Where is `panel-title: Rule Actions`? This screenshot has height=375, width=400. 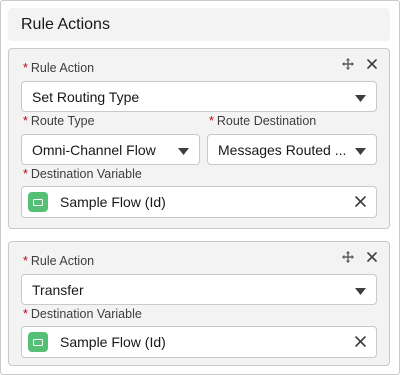 panel-title: Rule Actions is located at coordinates (65, 24).